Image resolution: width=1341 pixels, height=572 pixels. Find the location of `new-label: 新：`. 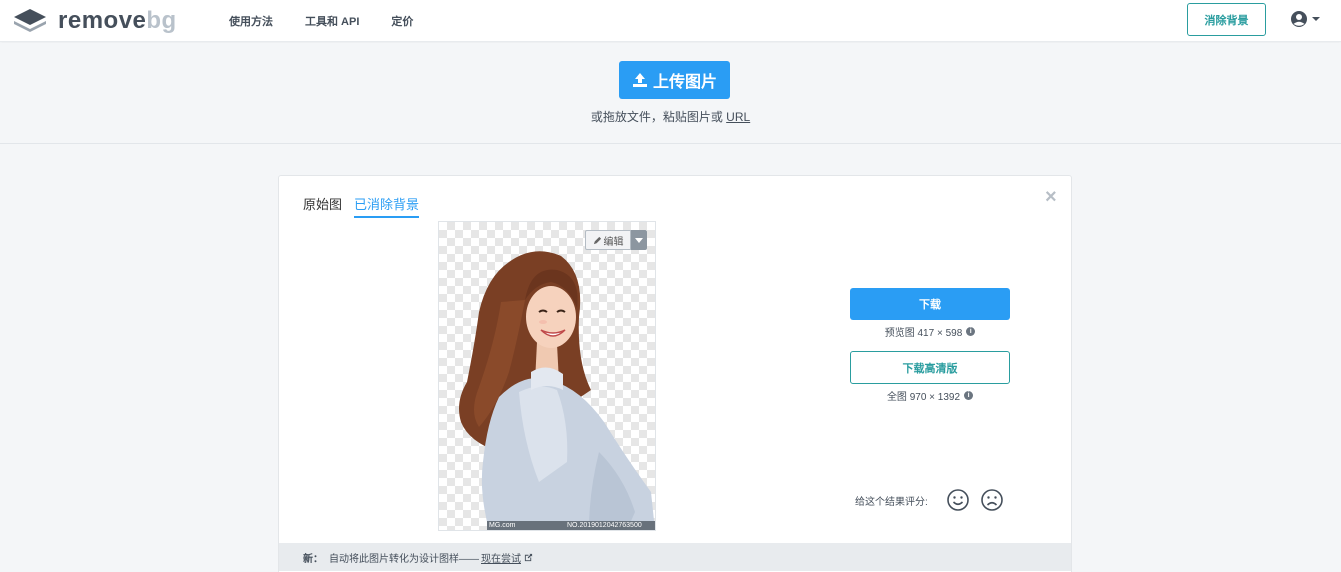

new-label: 新： is located at coordinates (313, 559).